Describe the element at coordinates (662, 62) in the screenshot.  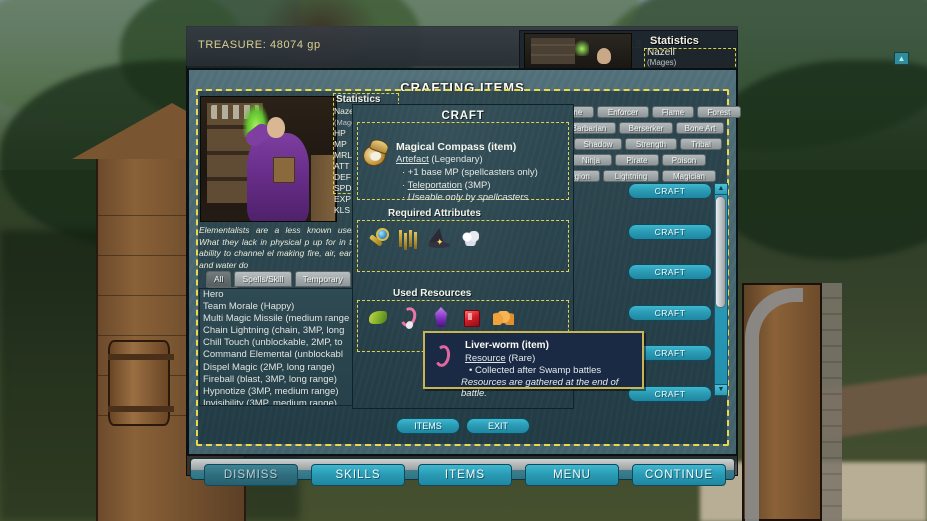
I see `character-class: (Mages)` at that location.